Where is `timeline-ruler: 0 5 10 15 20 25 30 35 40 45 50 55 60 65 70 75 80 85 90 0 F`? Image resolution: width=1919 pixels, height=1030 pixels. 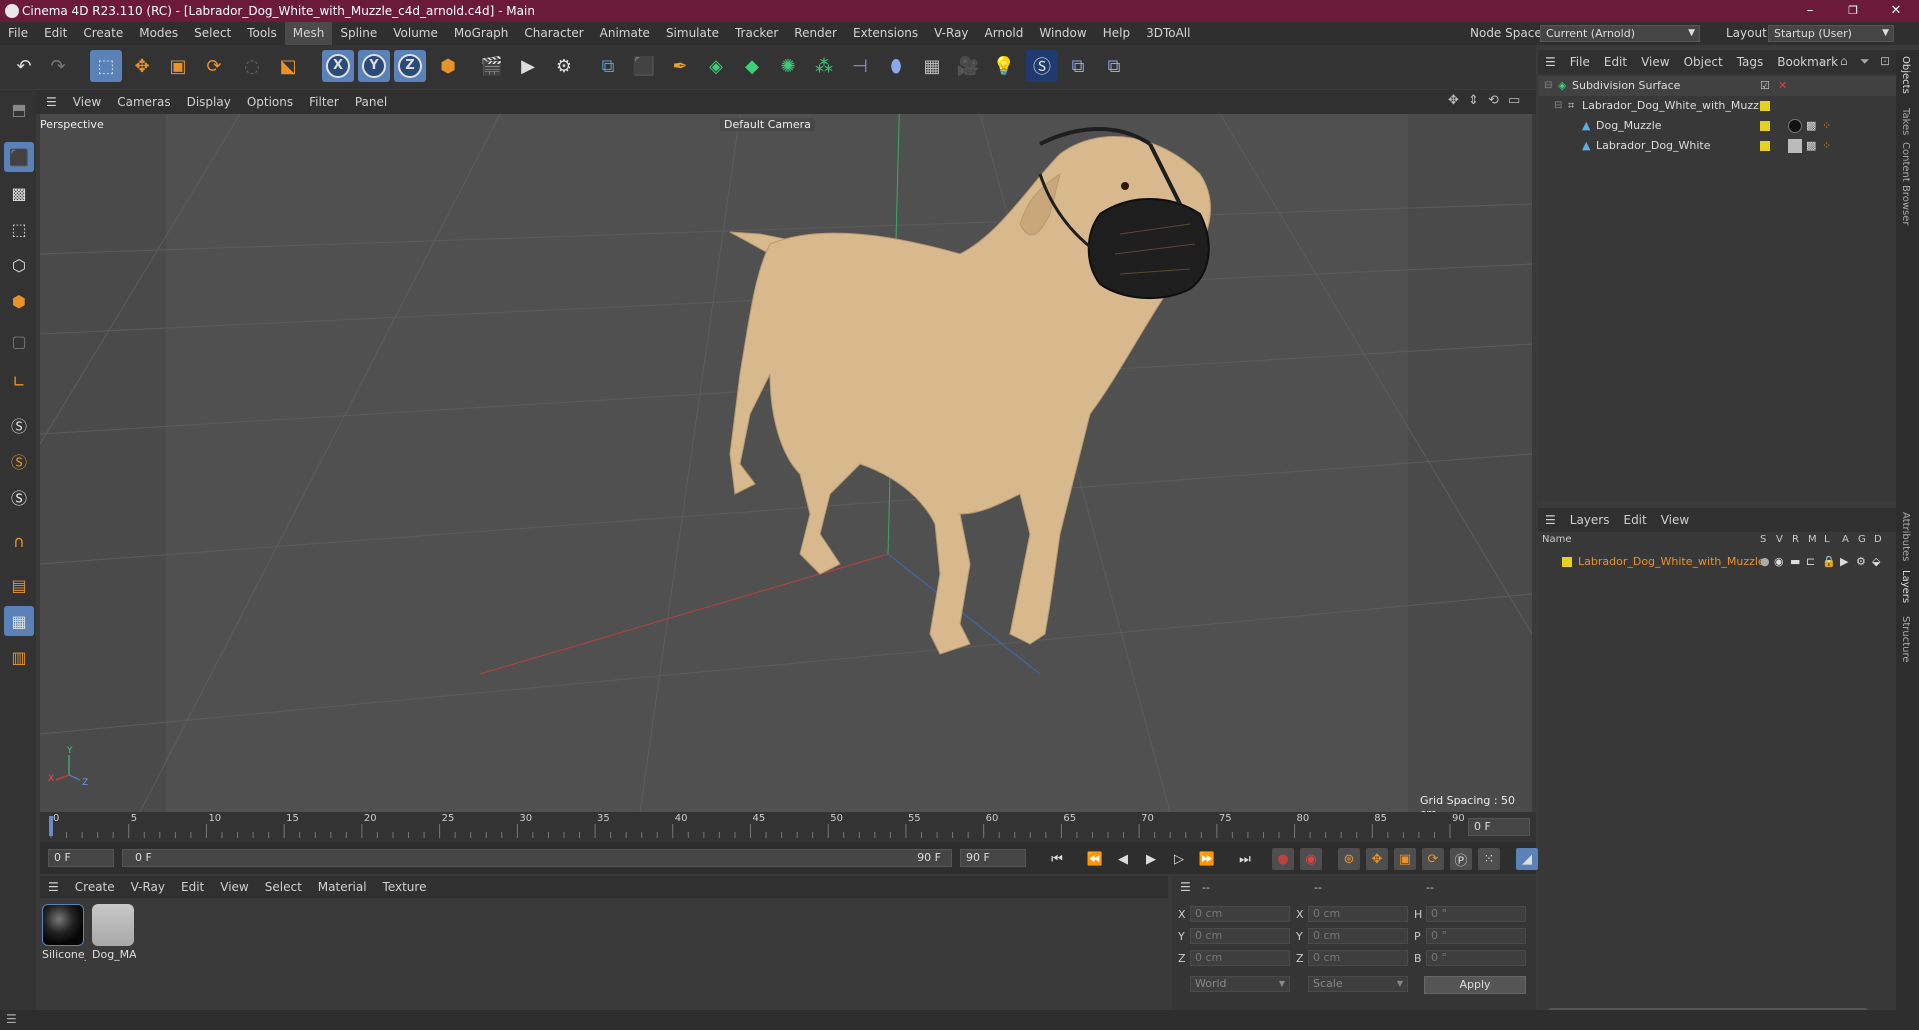
timeline-ruler: 0 5 10 15 20 25 30 35 40 45 50 55 60 65 70 75 80 85 90 0 F is located at coordinates (788, 827).